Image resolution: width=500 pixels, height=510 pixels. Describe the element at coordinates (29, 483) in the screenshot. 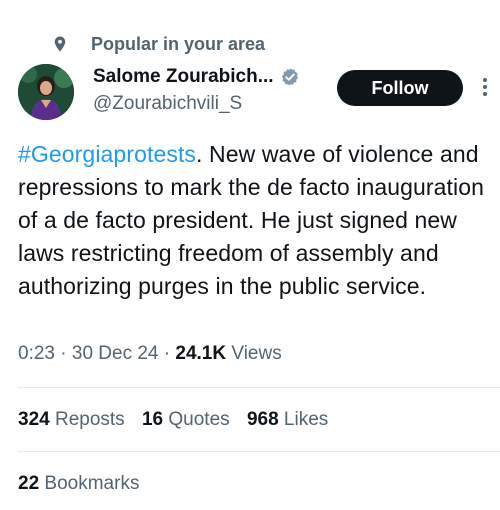

I see `bookmarks-count: 22` at that location.